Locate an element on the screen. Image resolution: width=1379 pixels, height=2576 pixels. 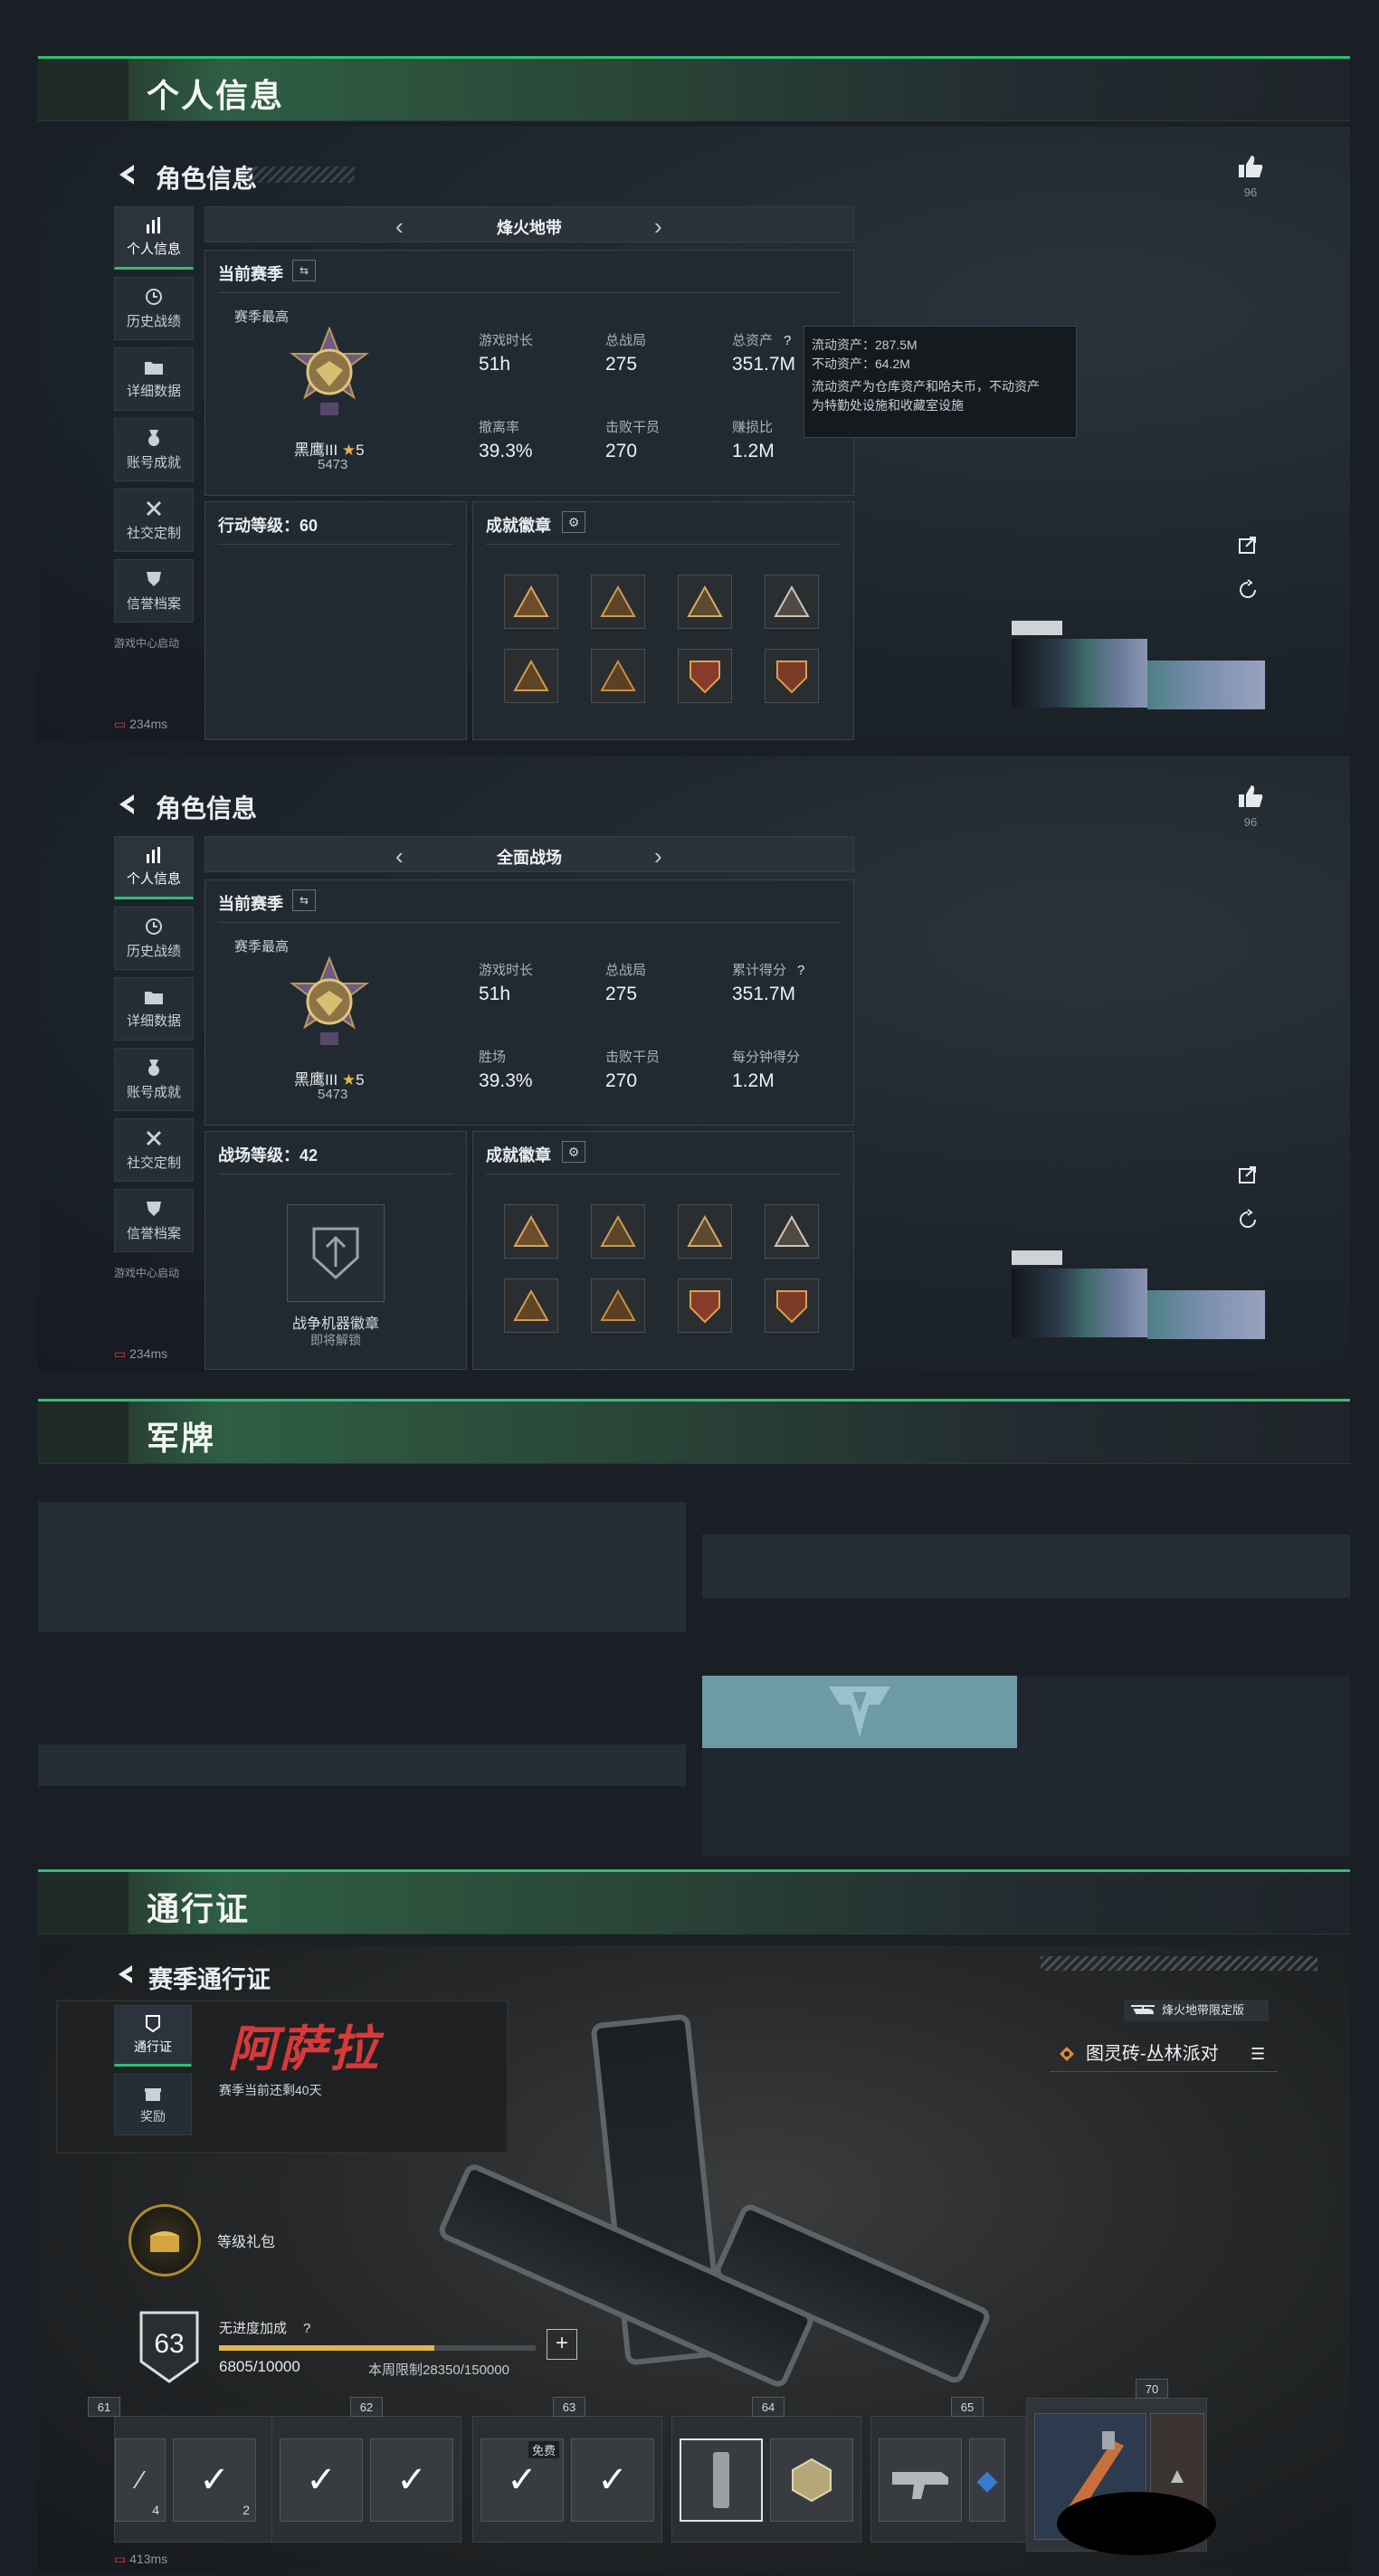
ping-value: 413ms is located at coordinates (149, 2559).